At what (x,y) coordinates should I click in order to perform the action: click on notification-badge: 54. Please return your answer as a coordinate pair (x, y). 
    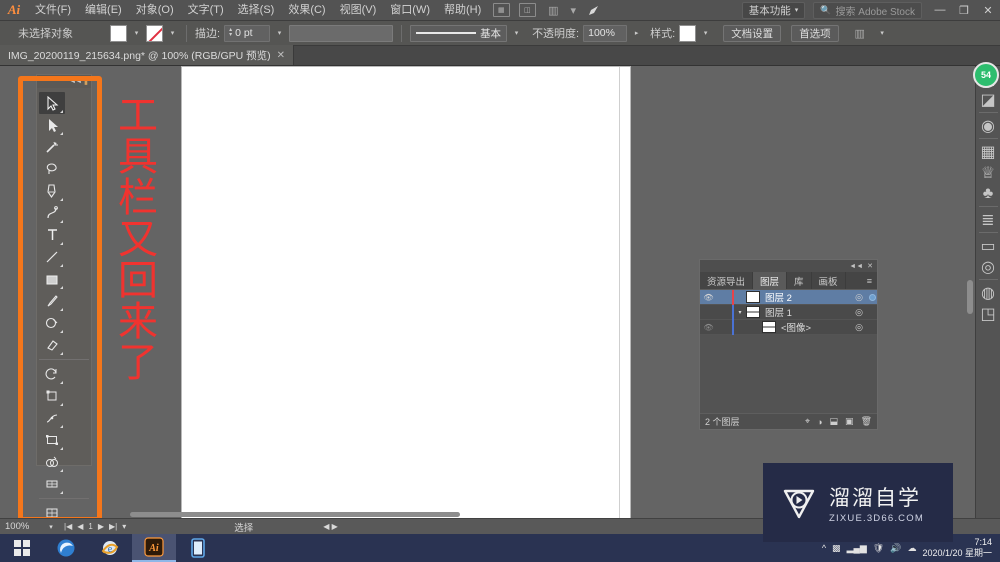
    Looking at the image, I should click on (986, 75).